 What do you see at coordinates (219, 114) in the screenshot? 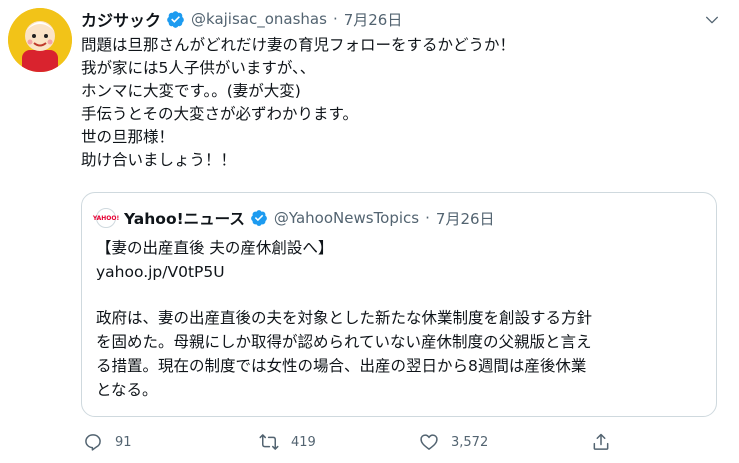
I see `tweet-text-line: 手伝うとその大変さが必ずわかります。` at bounding box center [219, 114].